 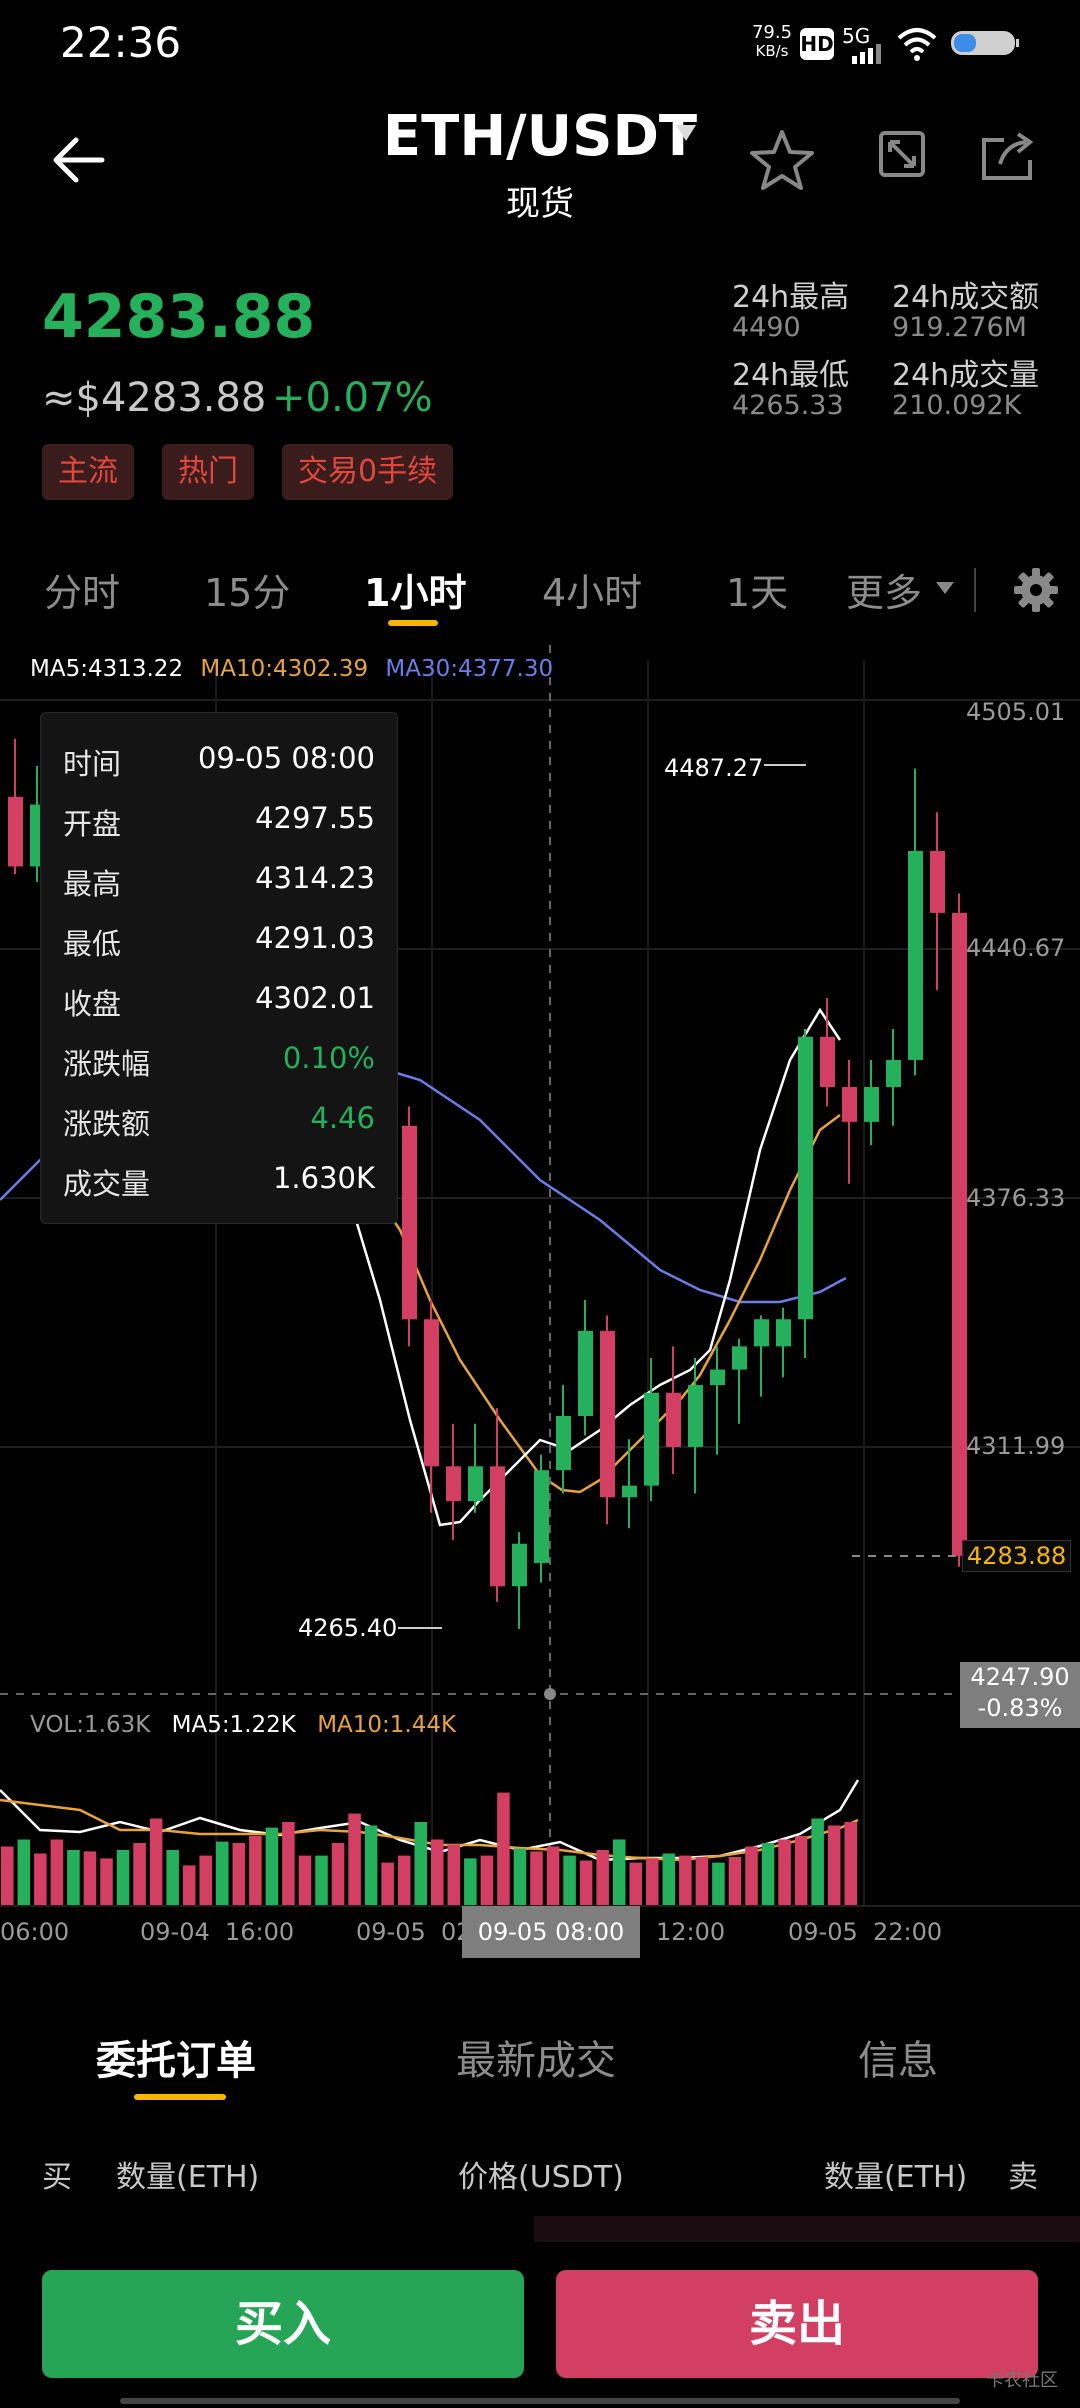 I want to click on tooltip-value: 4291.03, so click(x=315, y=938).